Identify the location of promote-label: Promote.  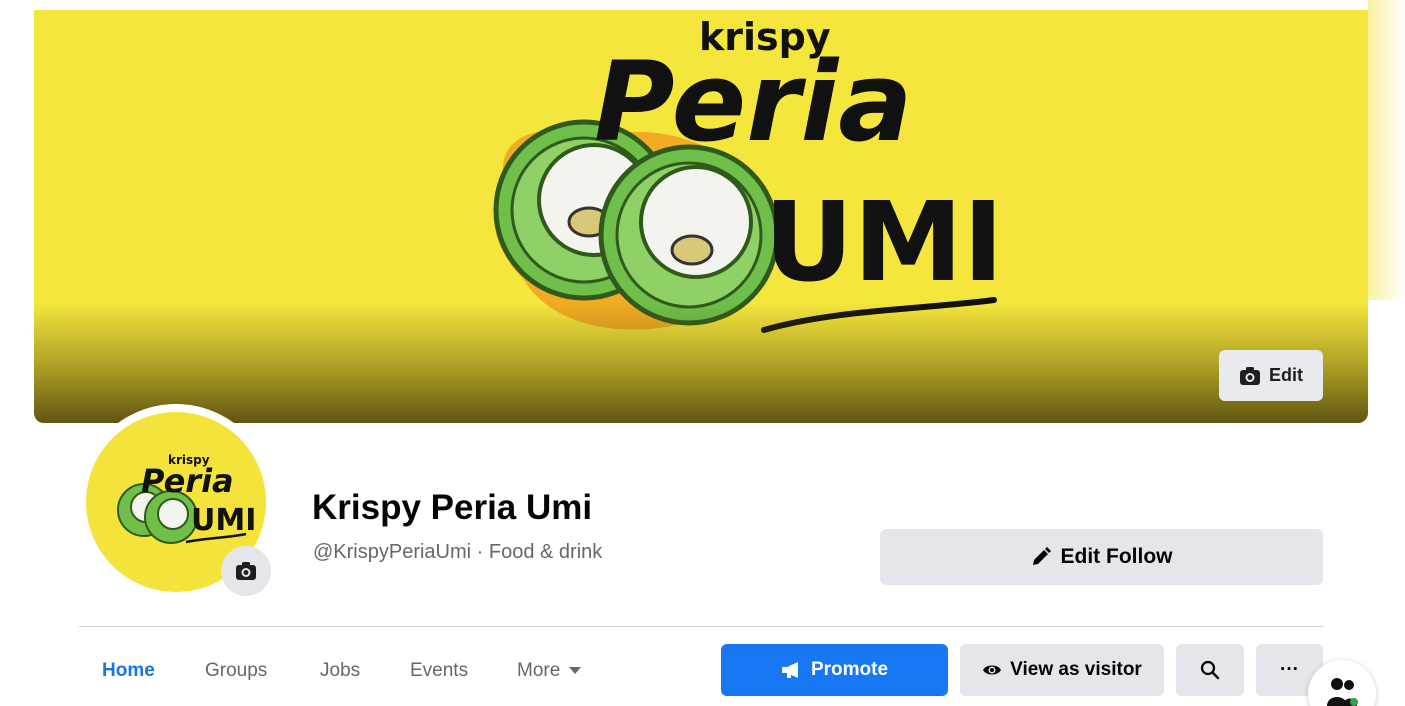
(849, 669).